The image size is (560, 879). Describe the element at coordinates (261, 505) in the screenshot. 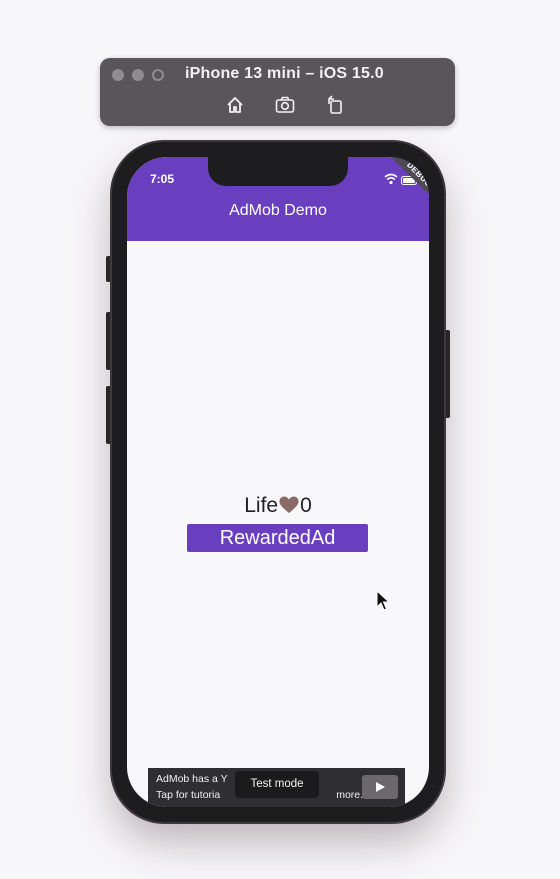

I see `life-label: Life` at that location.